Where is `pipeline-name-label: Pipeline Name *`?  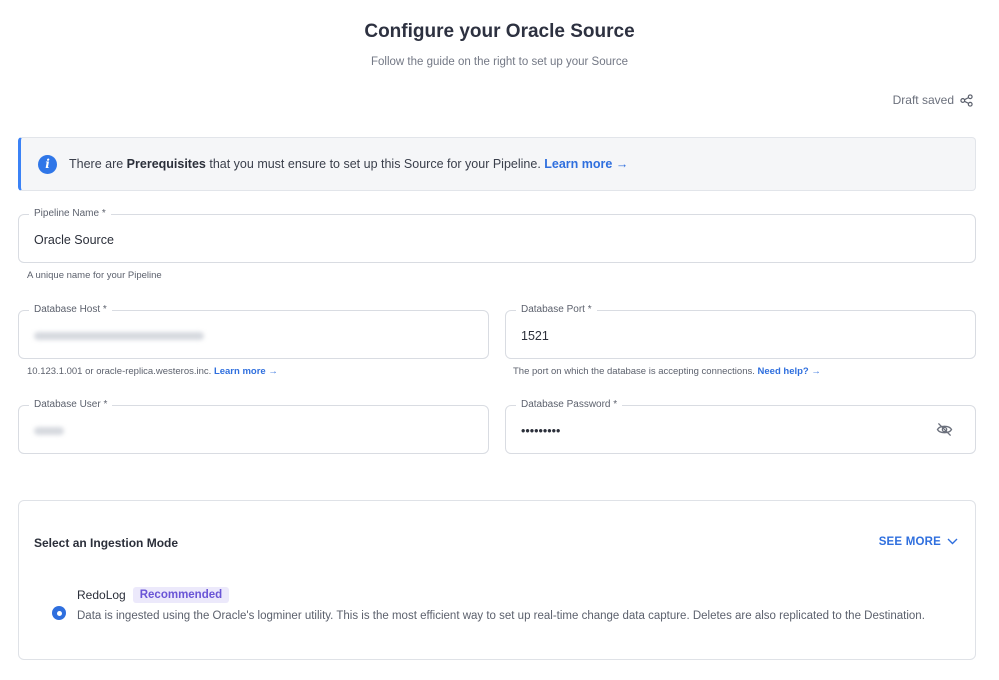
pipeline-name-label: Pipeline Name * is located at coordinates (70, 213).